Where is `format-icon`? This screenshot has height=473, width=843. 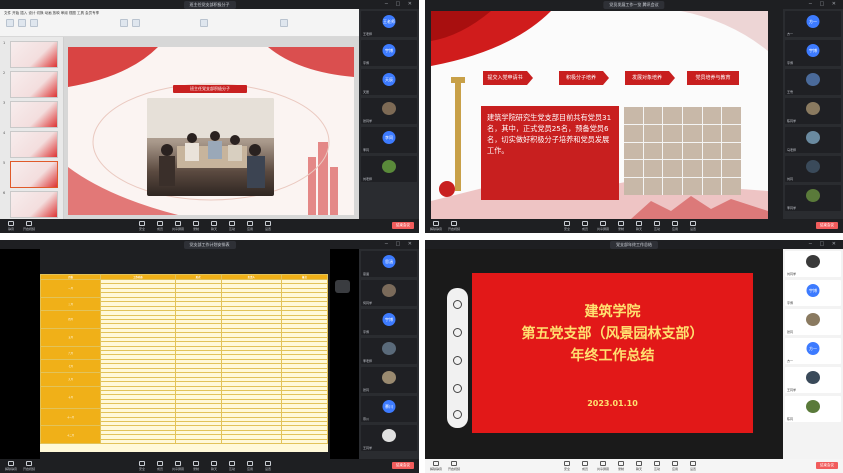
format-icon is located at coordinates (22, 23).